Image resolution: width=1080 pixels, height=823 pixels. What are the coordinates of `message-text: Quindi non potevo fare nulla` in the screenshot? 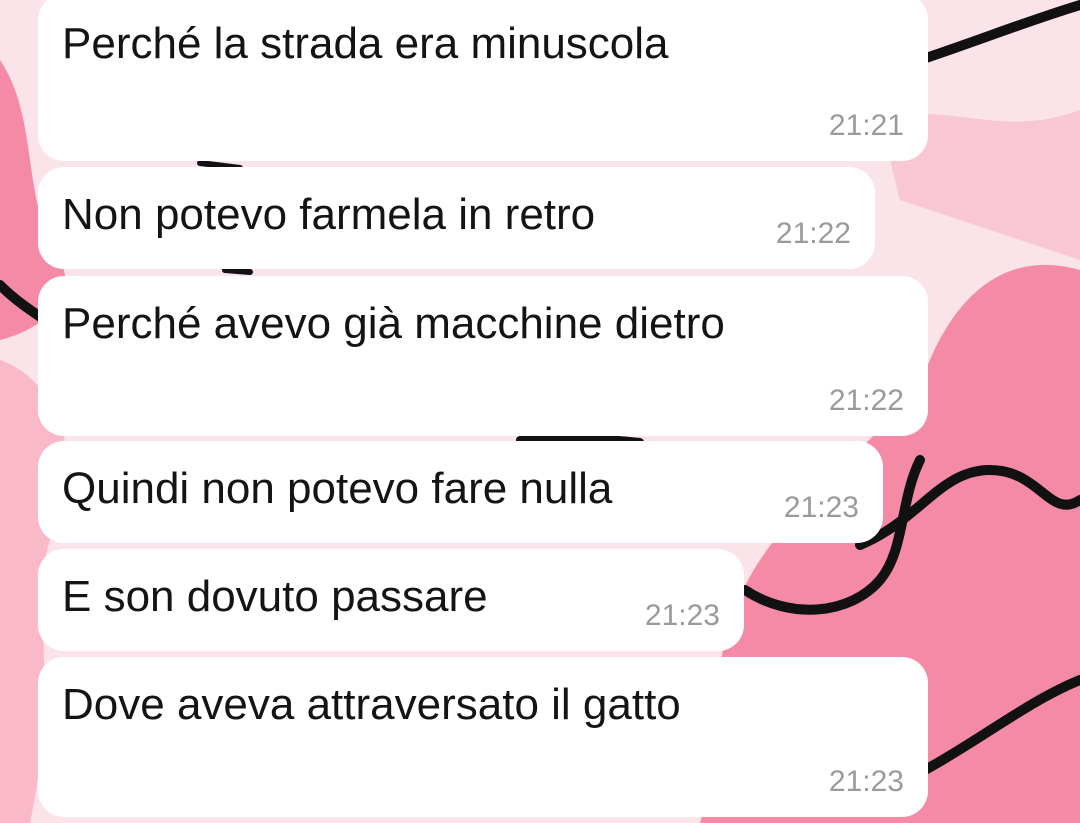 It's located at (337, 488).